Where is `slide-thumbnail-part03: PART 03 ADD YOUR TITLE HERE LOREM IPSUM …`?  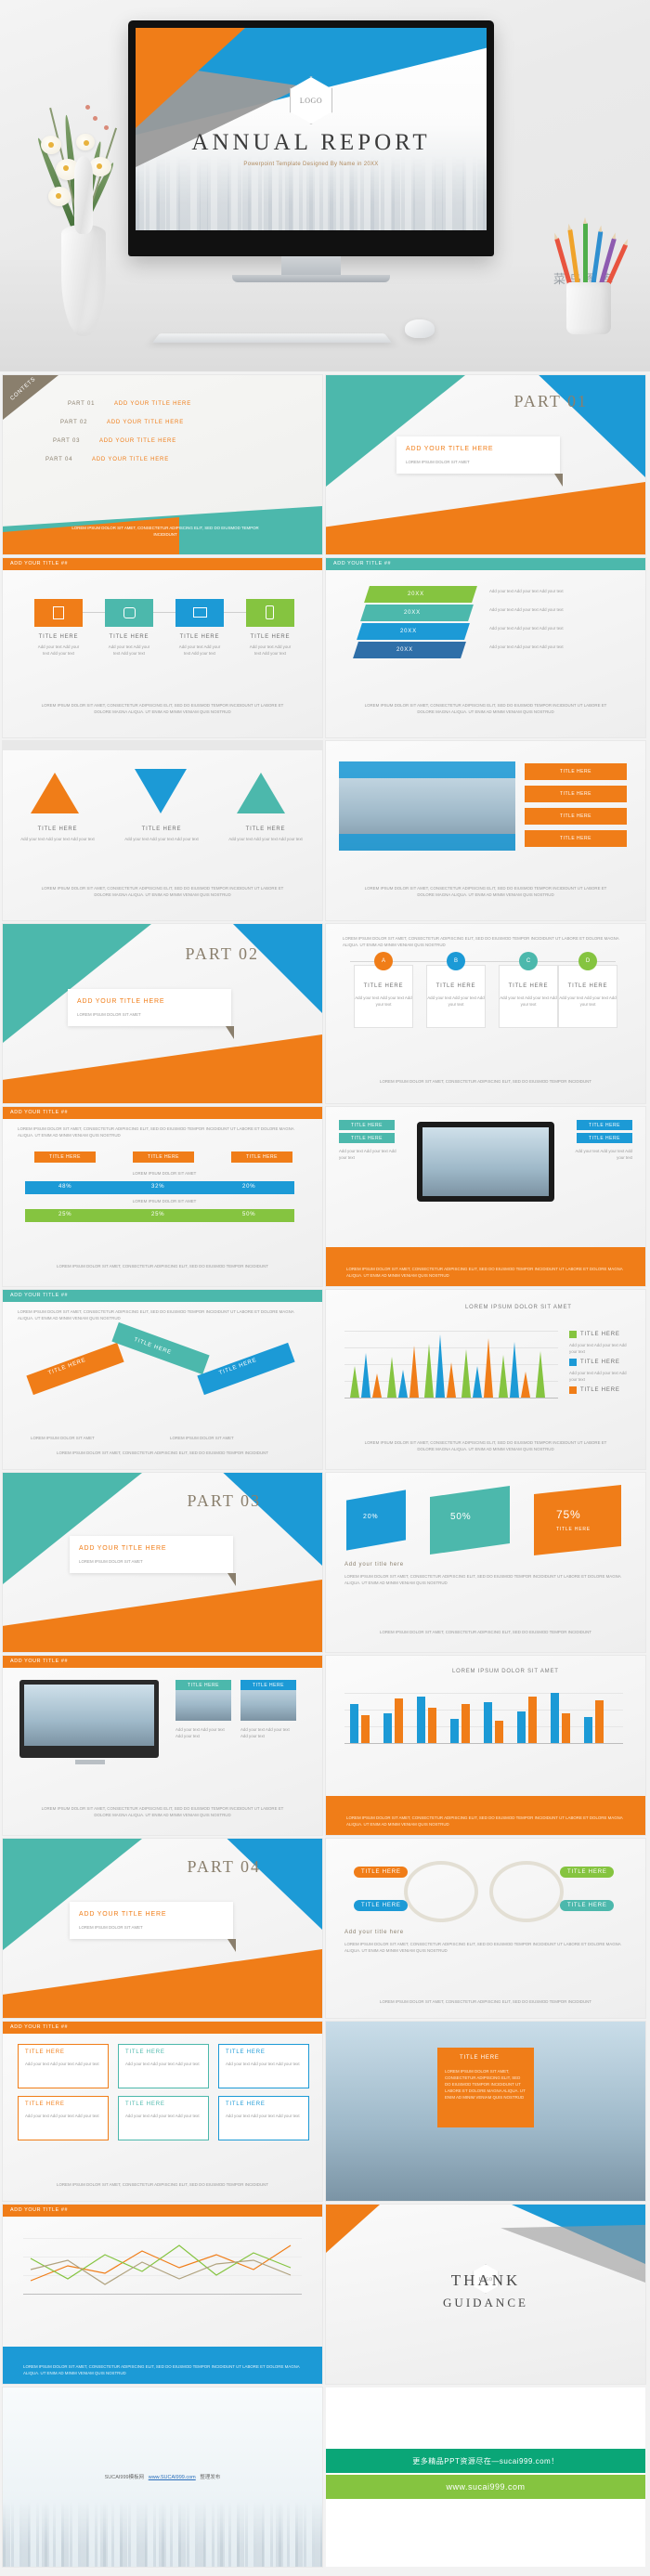 slide-thumbnail-part03: PART 03 ADD YOUR TITLE HERE LOREM IPSUM … is located at coordinates (162, 1562).